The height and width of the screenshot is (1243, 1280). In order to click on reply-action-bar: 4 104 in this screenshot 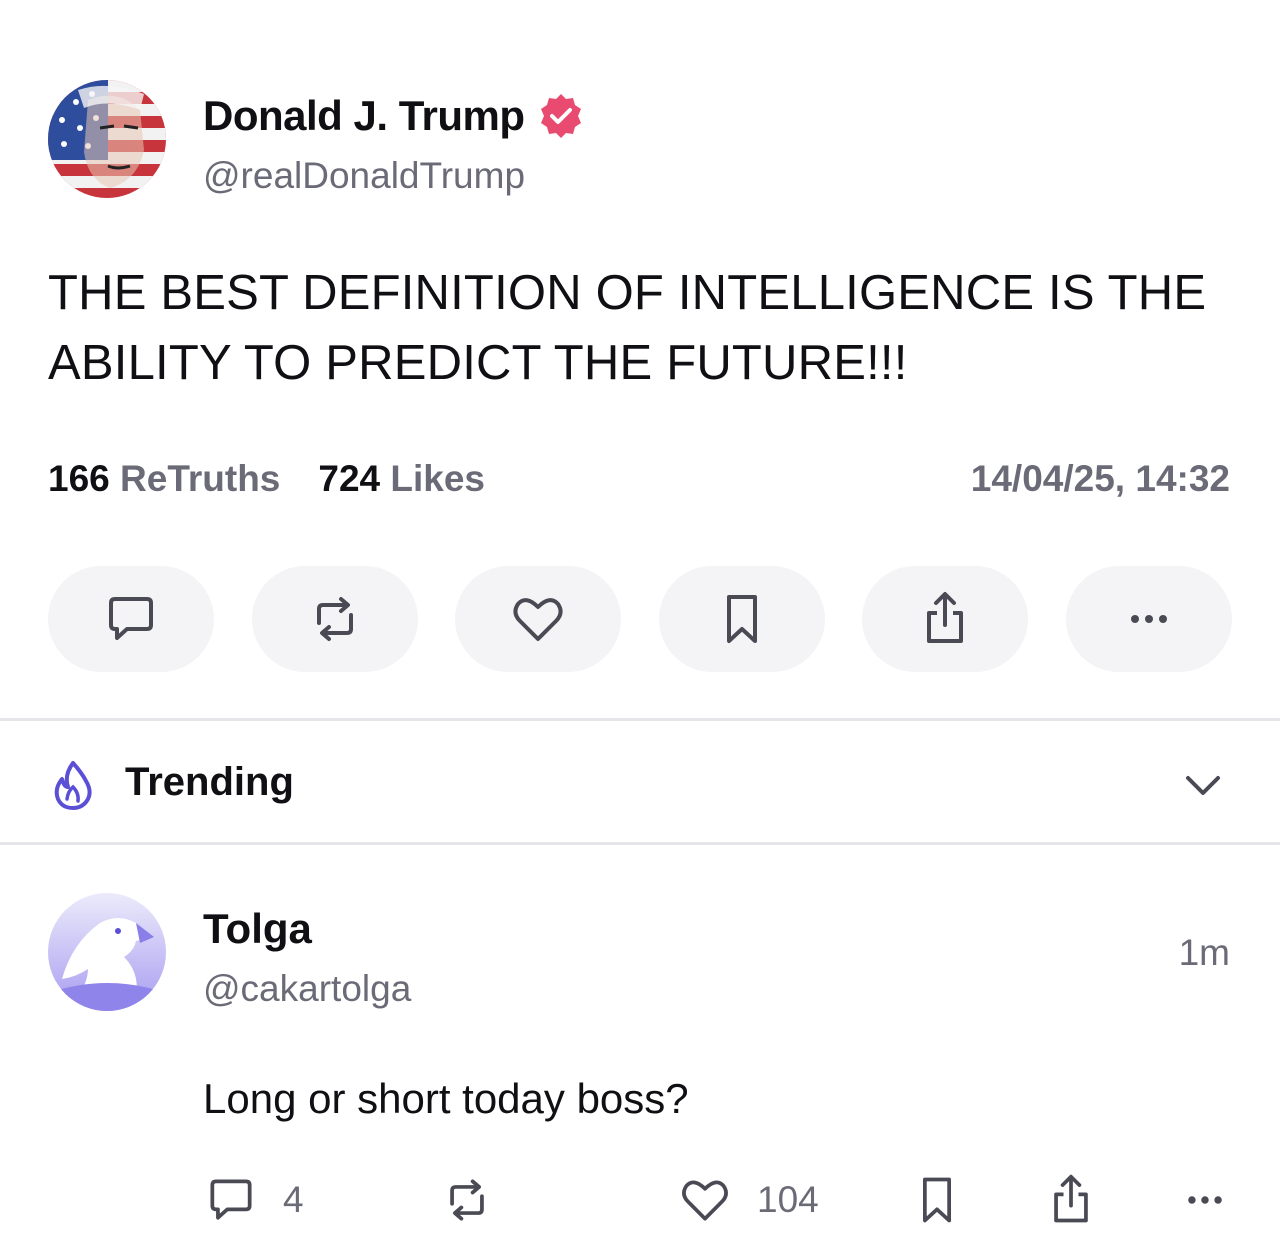, I will do `click(718, 1202)`.